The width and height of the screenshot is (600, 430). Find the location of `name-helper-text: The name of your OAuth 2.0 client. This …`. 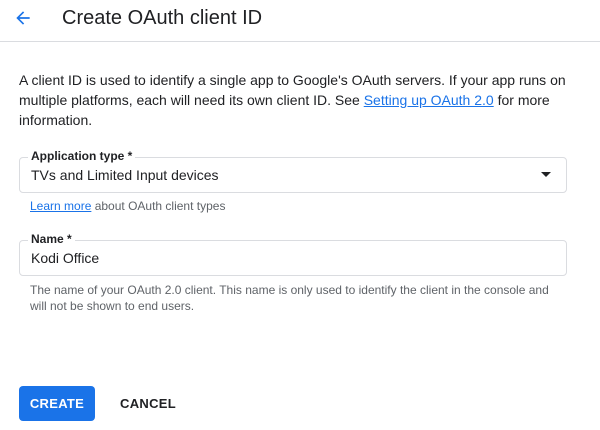

name-helper-text: The name of your OAuth 2.0 client. This … is located at coordinates (289, 298).